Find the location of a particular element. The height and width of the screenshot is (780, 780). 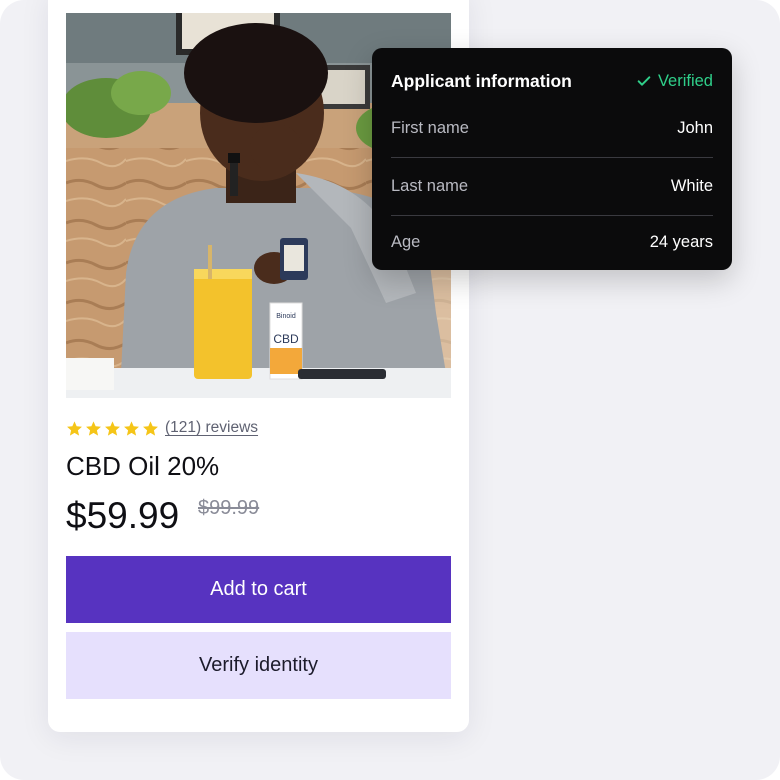

field-row-age: Age 24 years is located at coordinates (552, 242).